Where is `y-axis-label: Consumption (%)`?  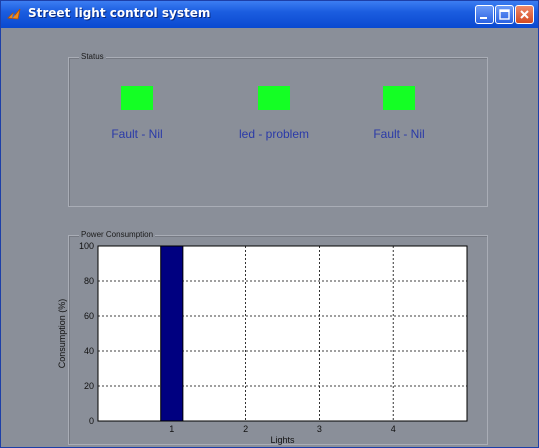
y-axis-label: Consumption (%) is located at coordinates (62, 334).